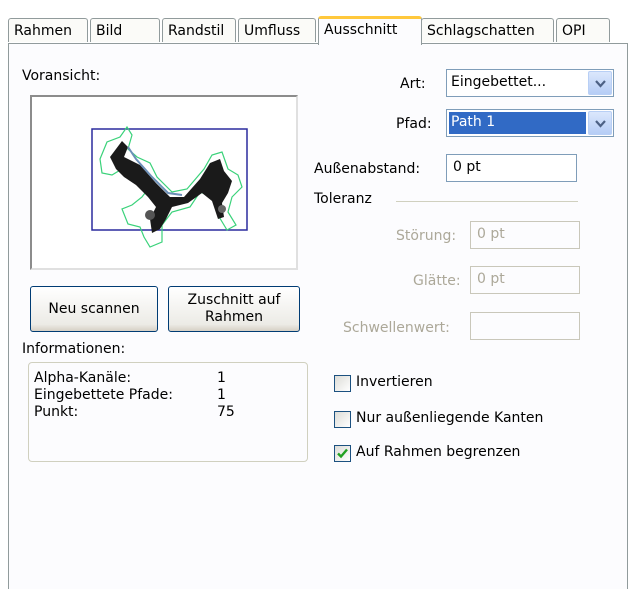  What do you see at coordinates (221, 378) in the screenshot?
I see `info-value-alpha: 1` at bounding box center [221, 378].